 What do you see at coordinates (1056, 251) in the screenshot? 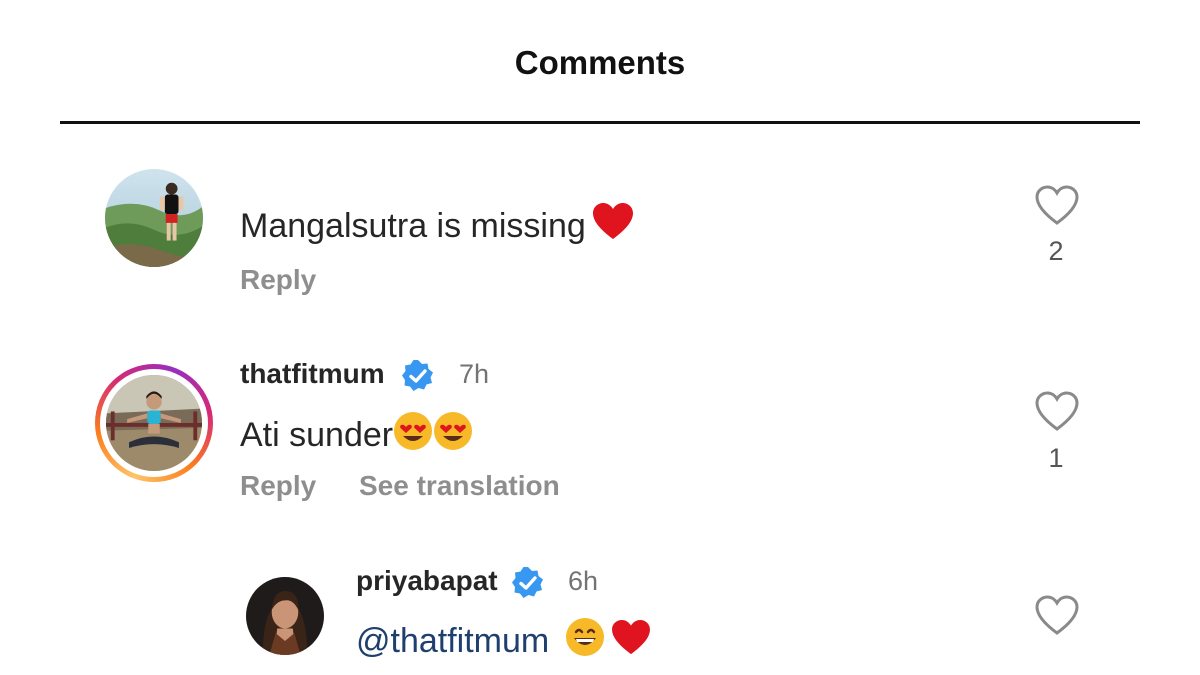
I see `like-count: 2` at bounding box center [1056, 251].